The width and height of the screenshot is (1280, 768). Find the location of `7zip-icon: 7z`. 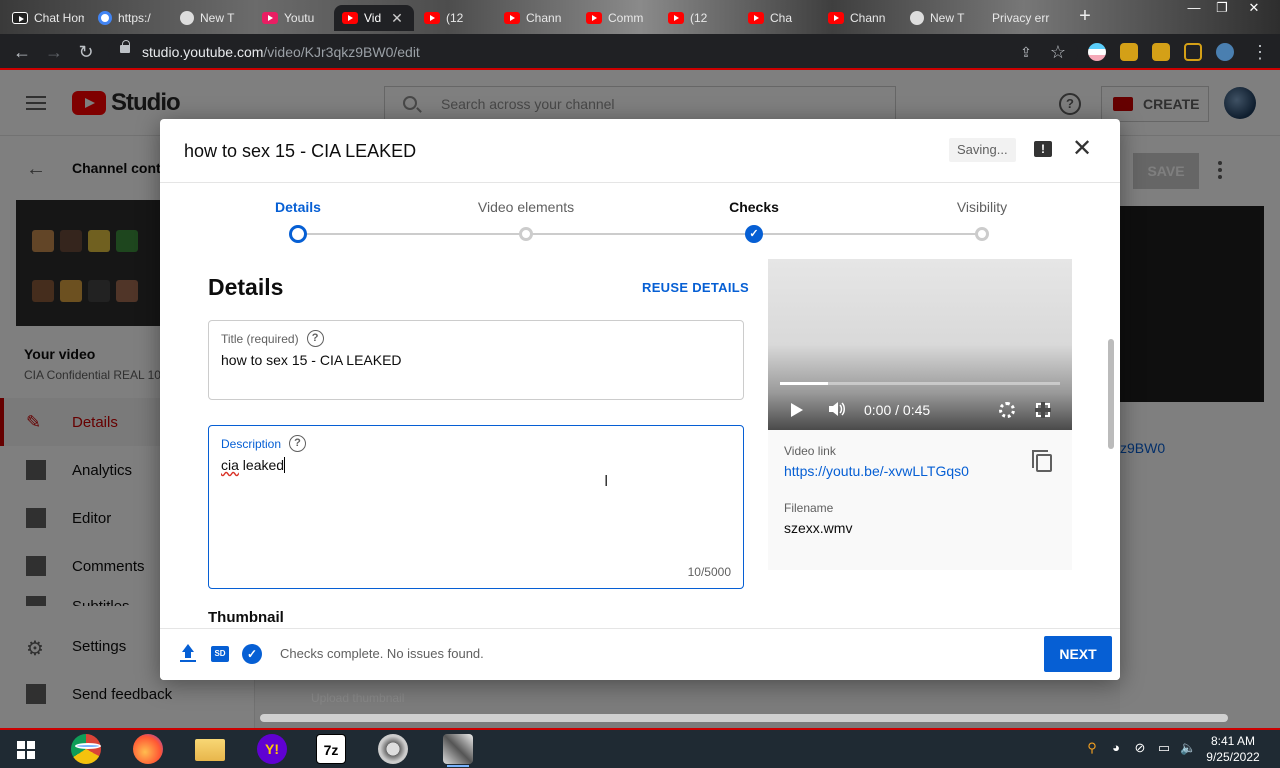

7zip-icon: 7z is located at coordinates (331, 749).